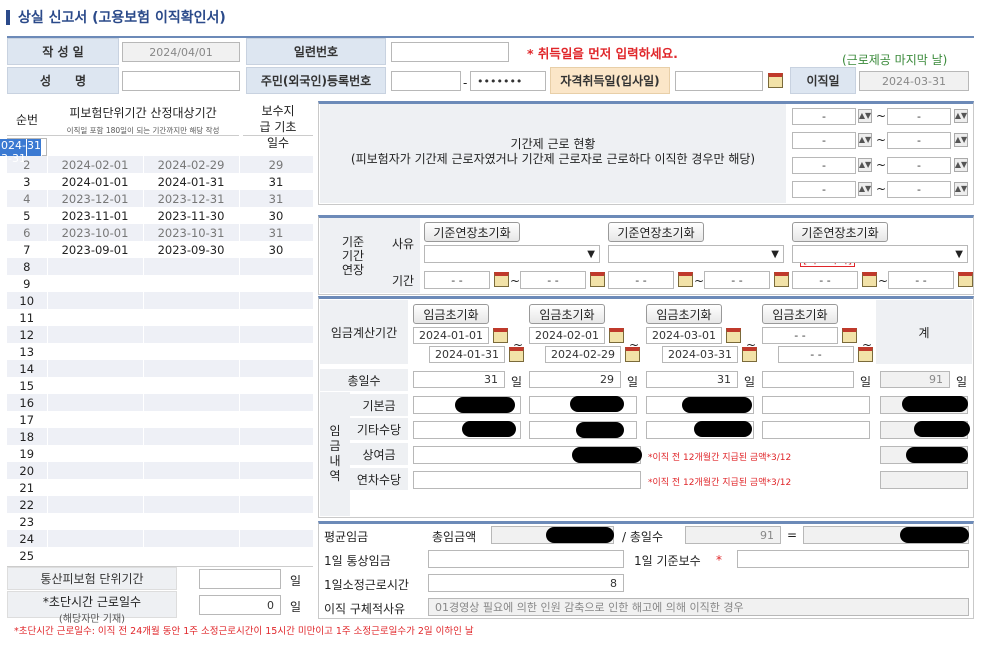 The height and width of the screenshot is (645, 987). What do you see at coordinates (160, 555) in the screenshot?
I see `table-row: 25` at bounding box center [160, 555].